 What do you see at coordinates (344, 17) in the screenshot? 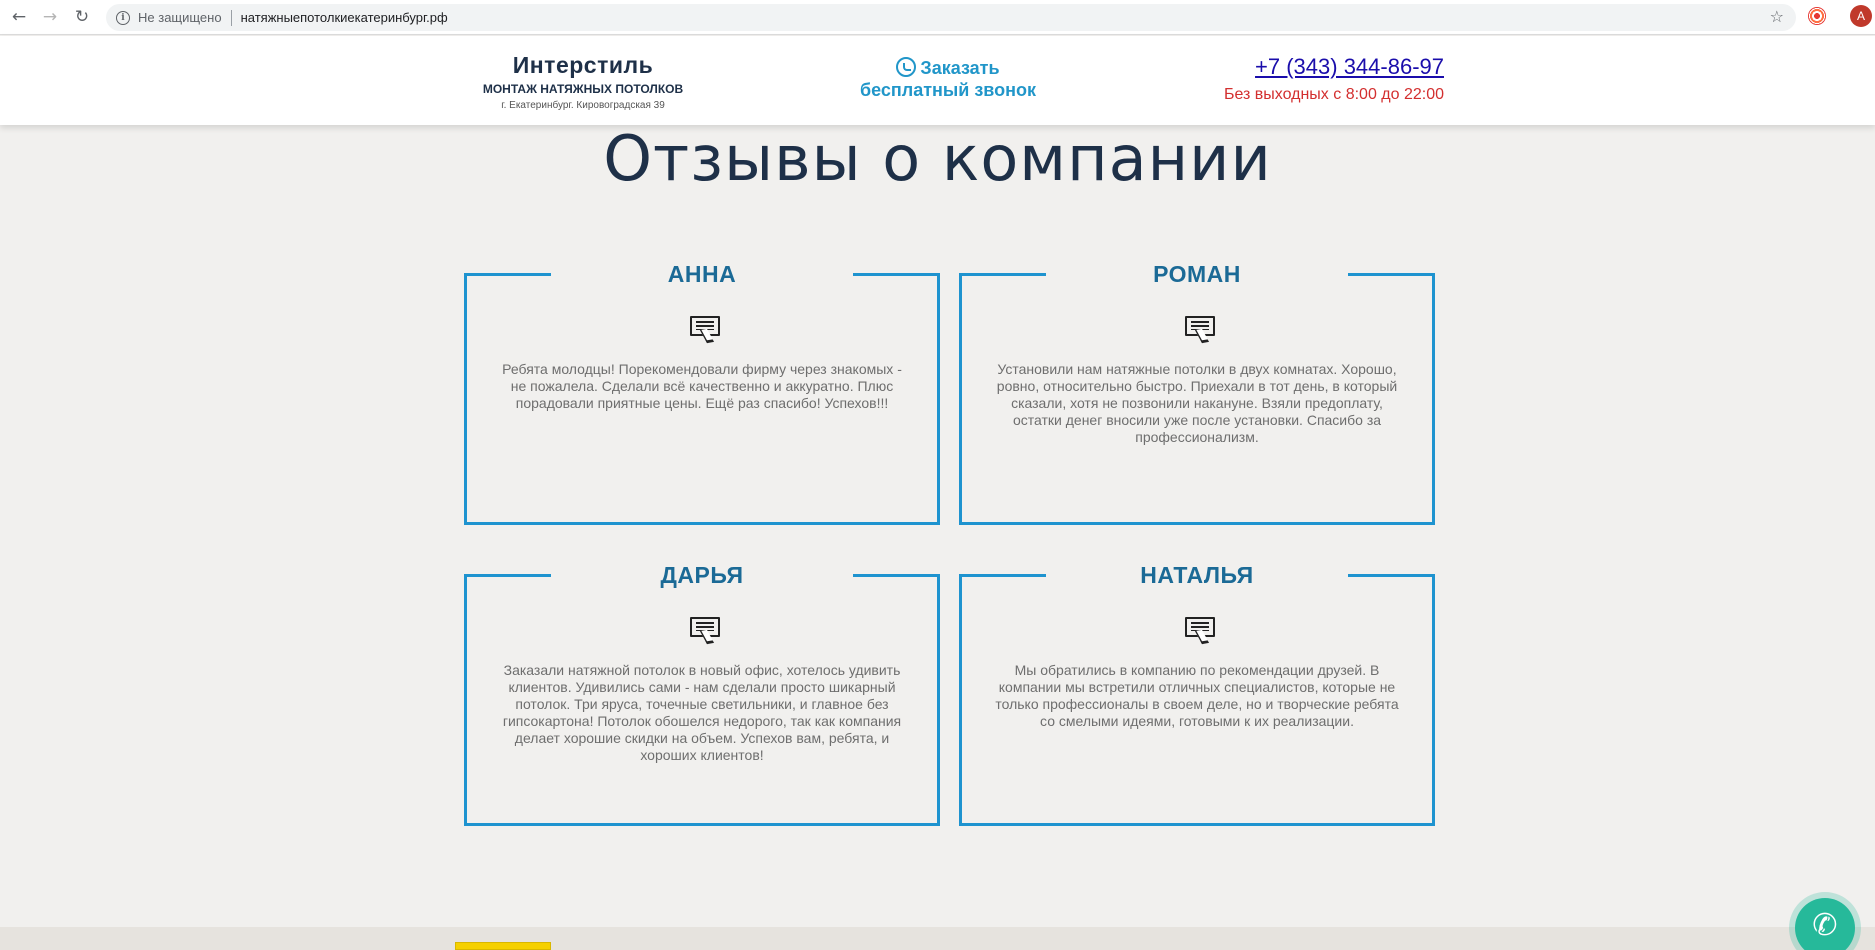
I see `url-text: натяжныепотолкиекатеринбург.рф` at bounding box center [344, 17].